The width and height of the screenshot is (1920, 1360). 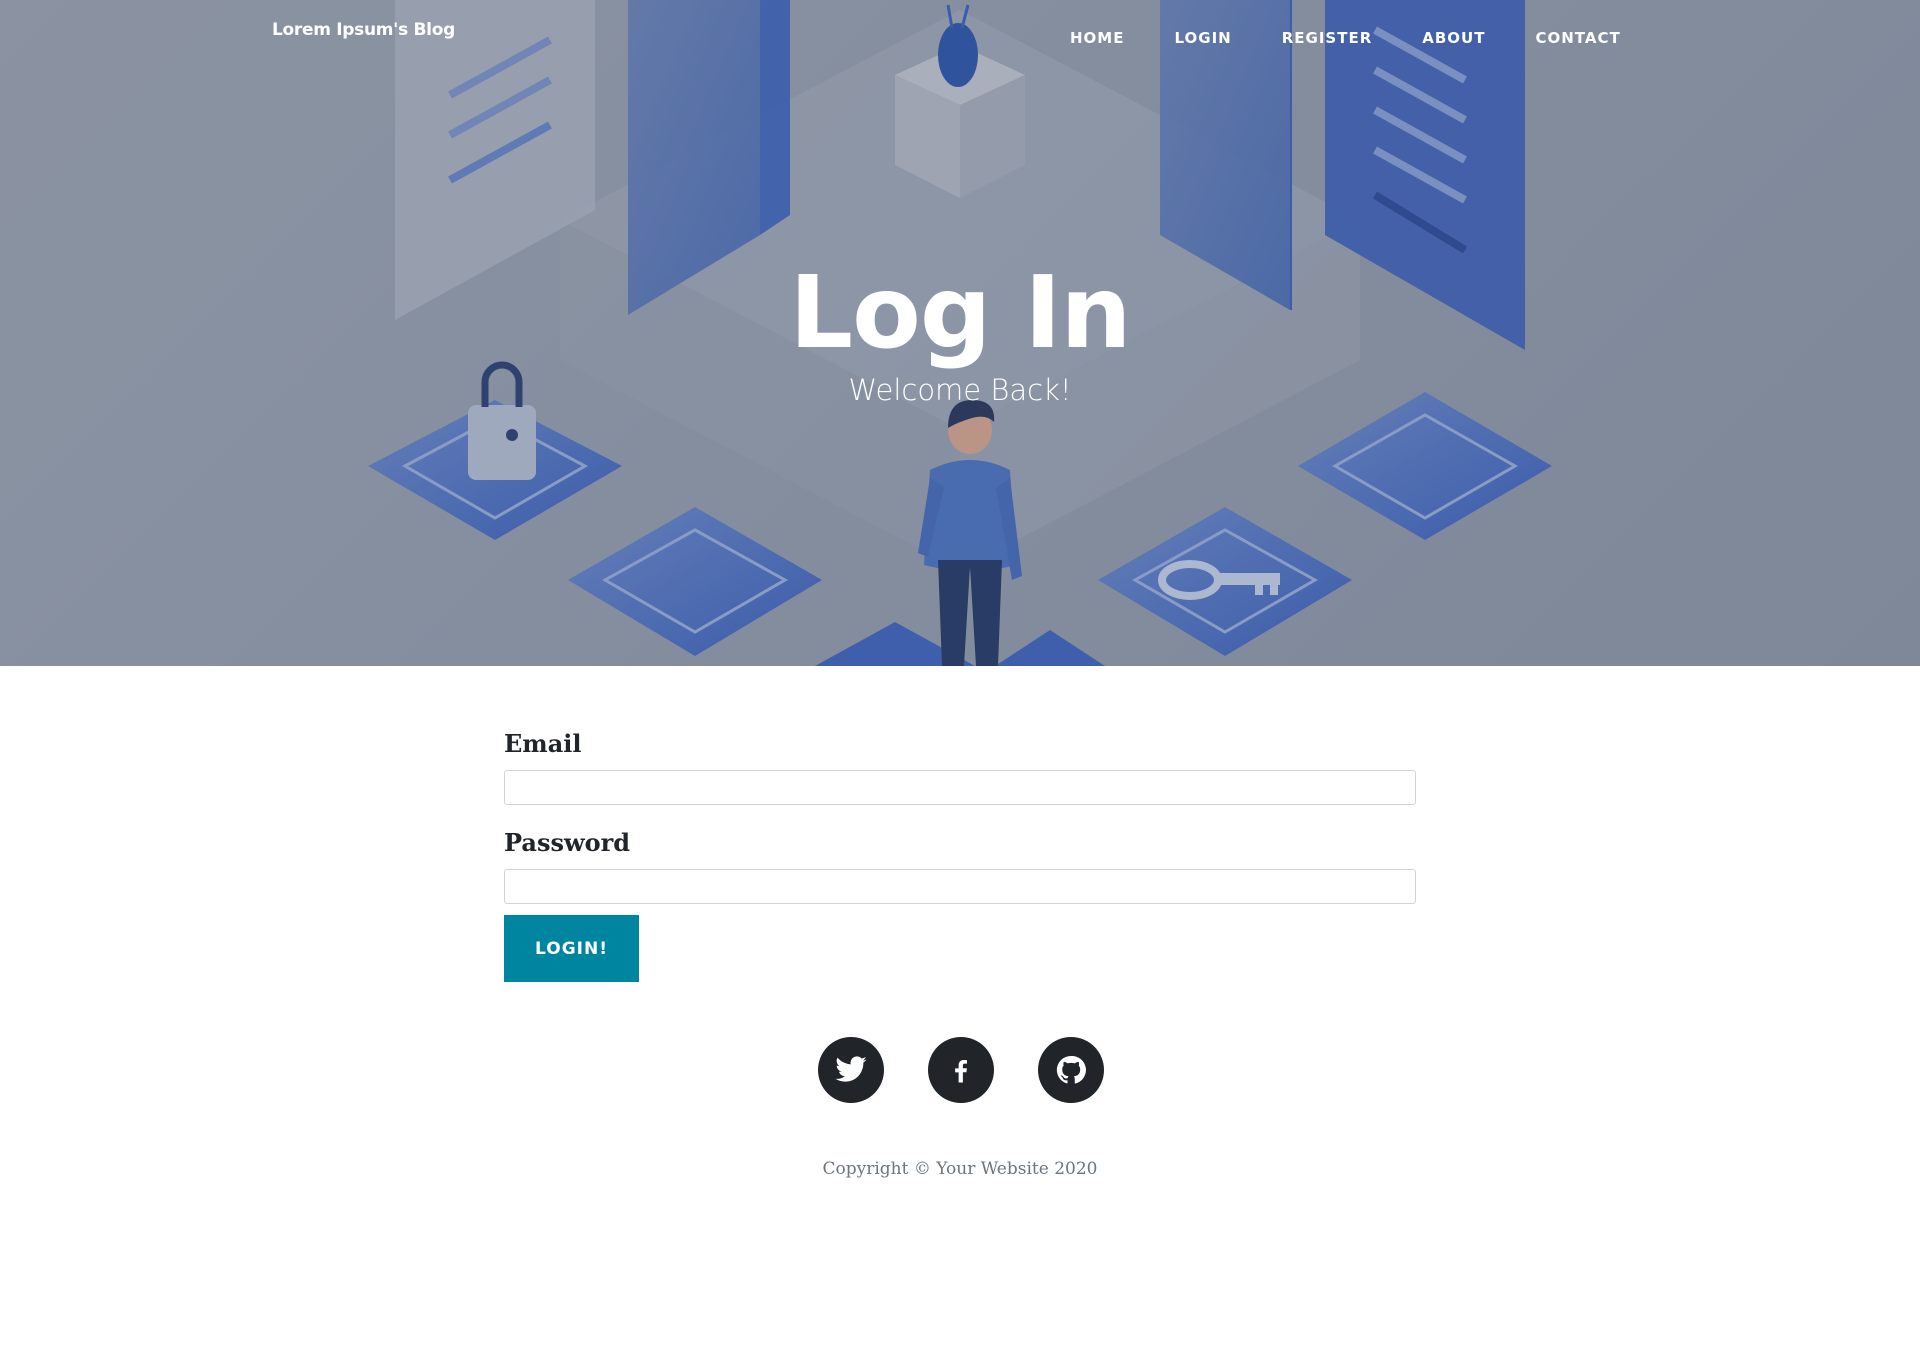 I want to click on copyright-text: Copyright © Your Website 2020, so click(x=960, y=1169).